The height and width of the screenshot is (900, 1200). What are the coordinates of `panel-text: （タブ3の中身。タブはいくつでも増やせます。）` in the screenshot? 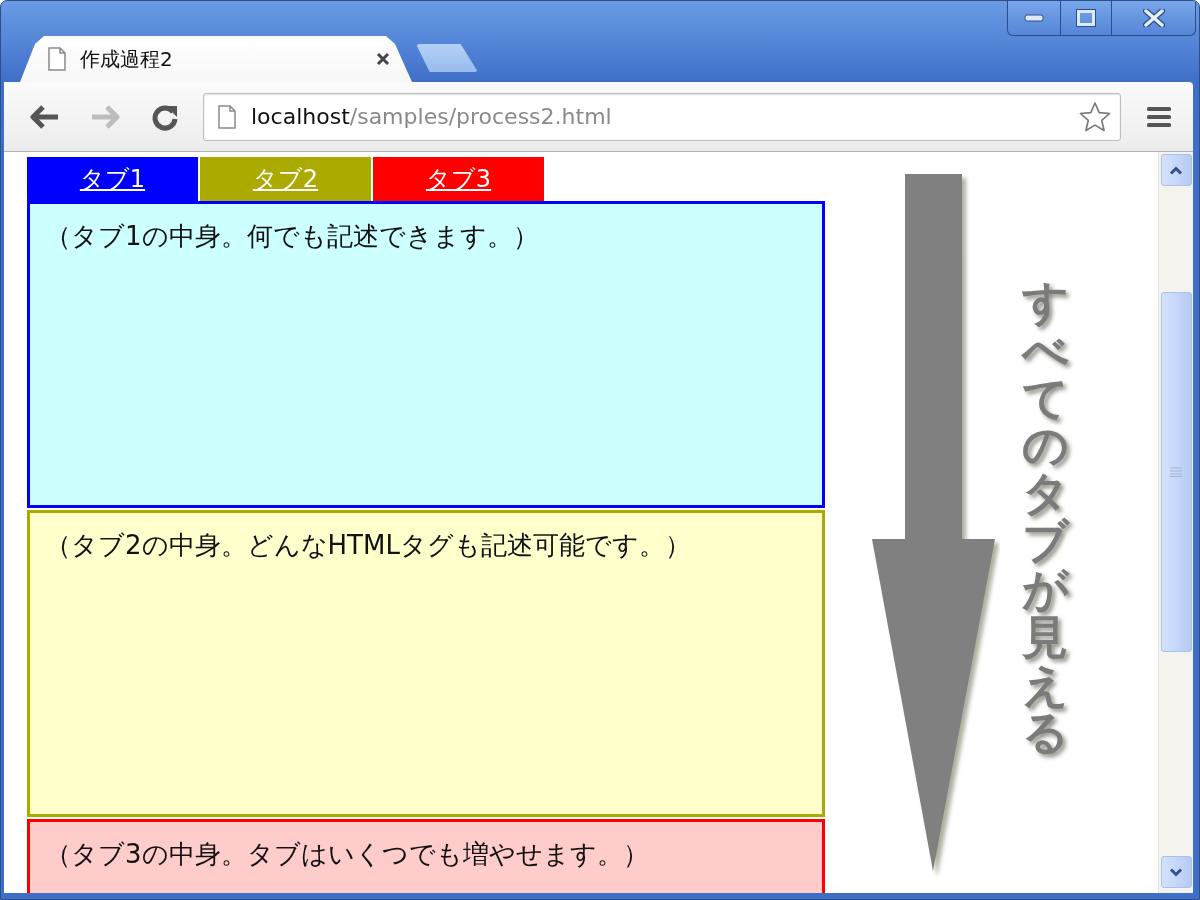 It's located at (347, 854).